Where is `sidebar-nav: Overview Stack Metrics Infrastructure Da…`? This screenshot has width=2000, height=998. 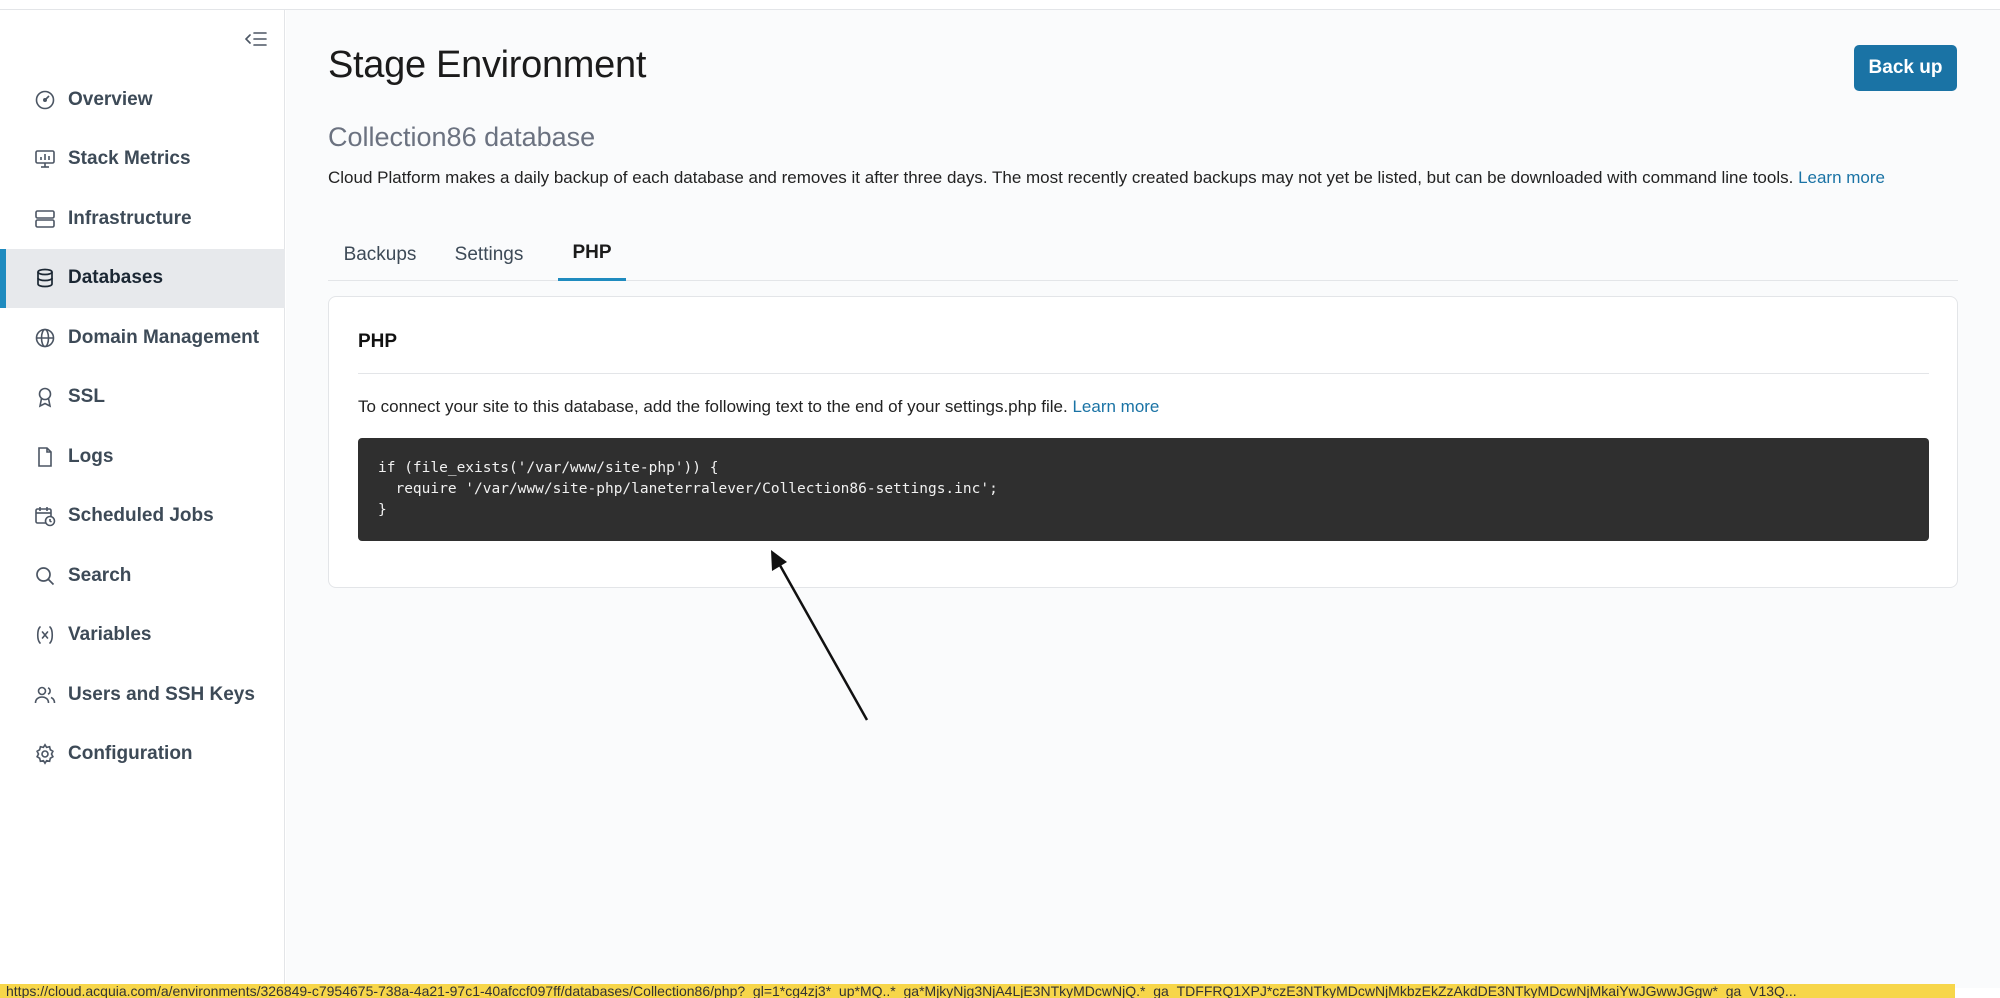 sidebar-nav: Overview Stack Metrics Infrastructure Da… is located at coordinates (142, 427).